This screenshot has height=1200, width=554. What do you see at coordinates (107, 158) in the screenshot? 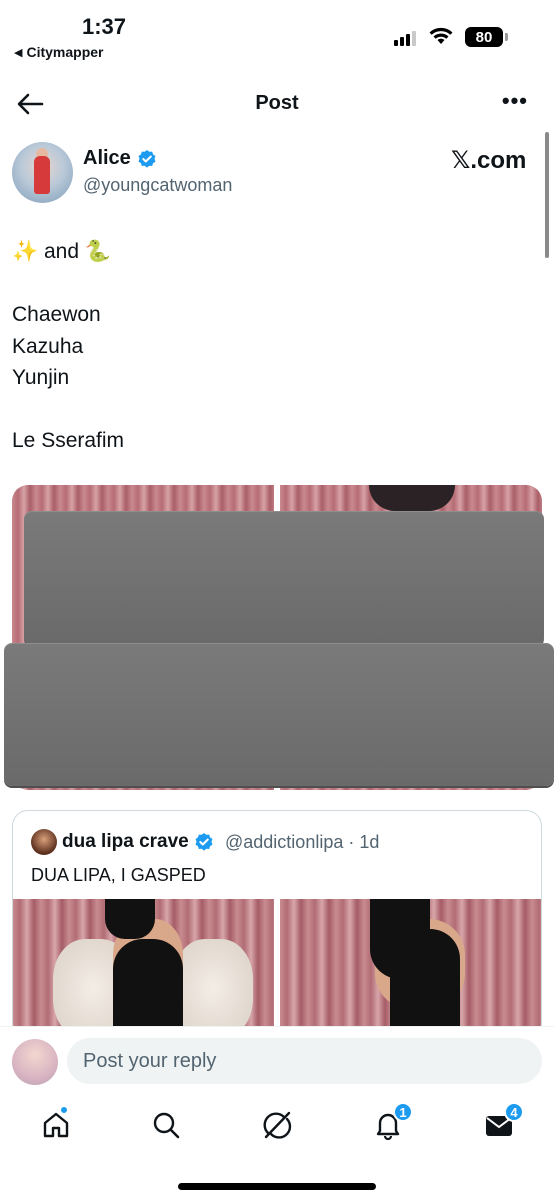
I see `author-name-text: Alice` at bounding box center [107, 158].